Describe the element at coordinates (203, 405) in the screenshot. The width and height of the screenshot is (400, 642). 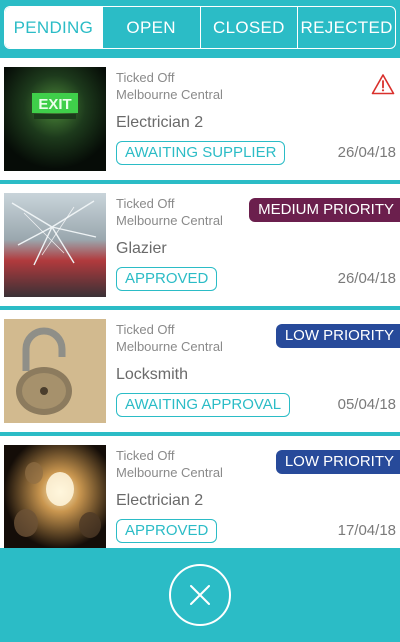
I see `status-badge: AWAITING APPROVAL` at that location.